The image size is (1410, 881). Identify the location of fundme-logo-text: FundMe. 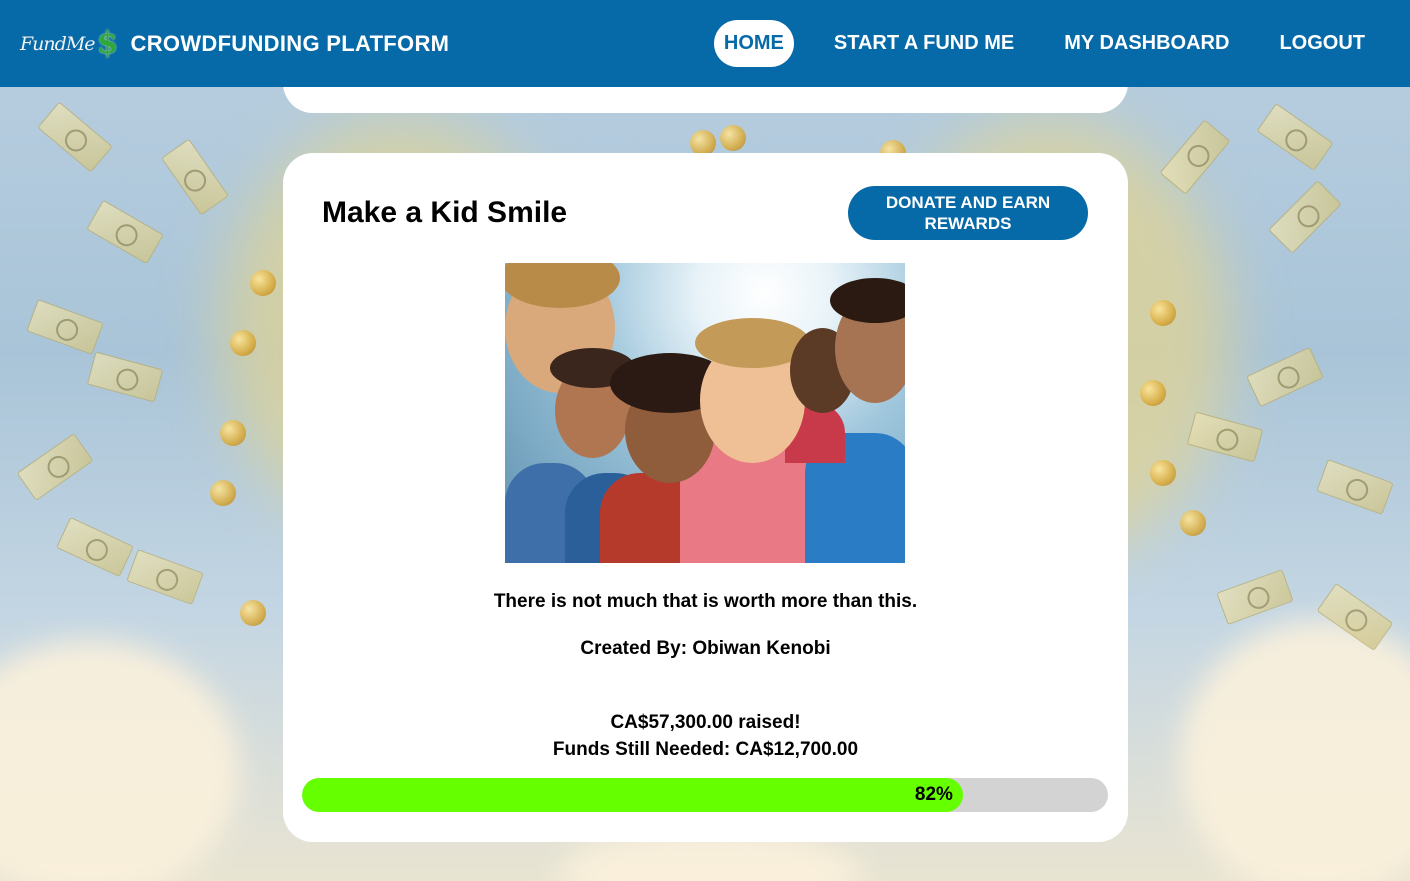
(58, 43).